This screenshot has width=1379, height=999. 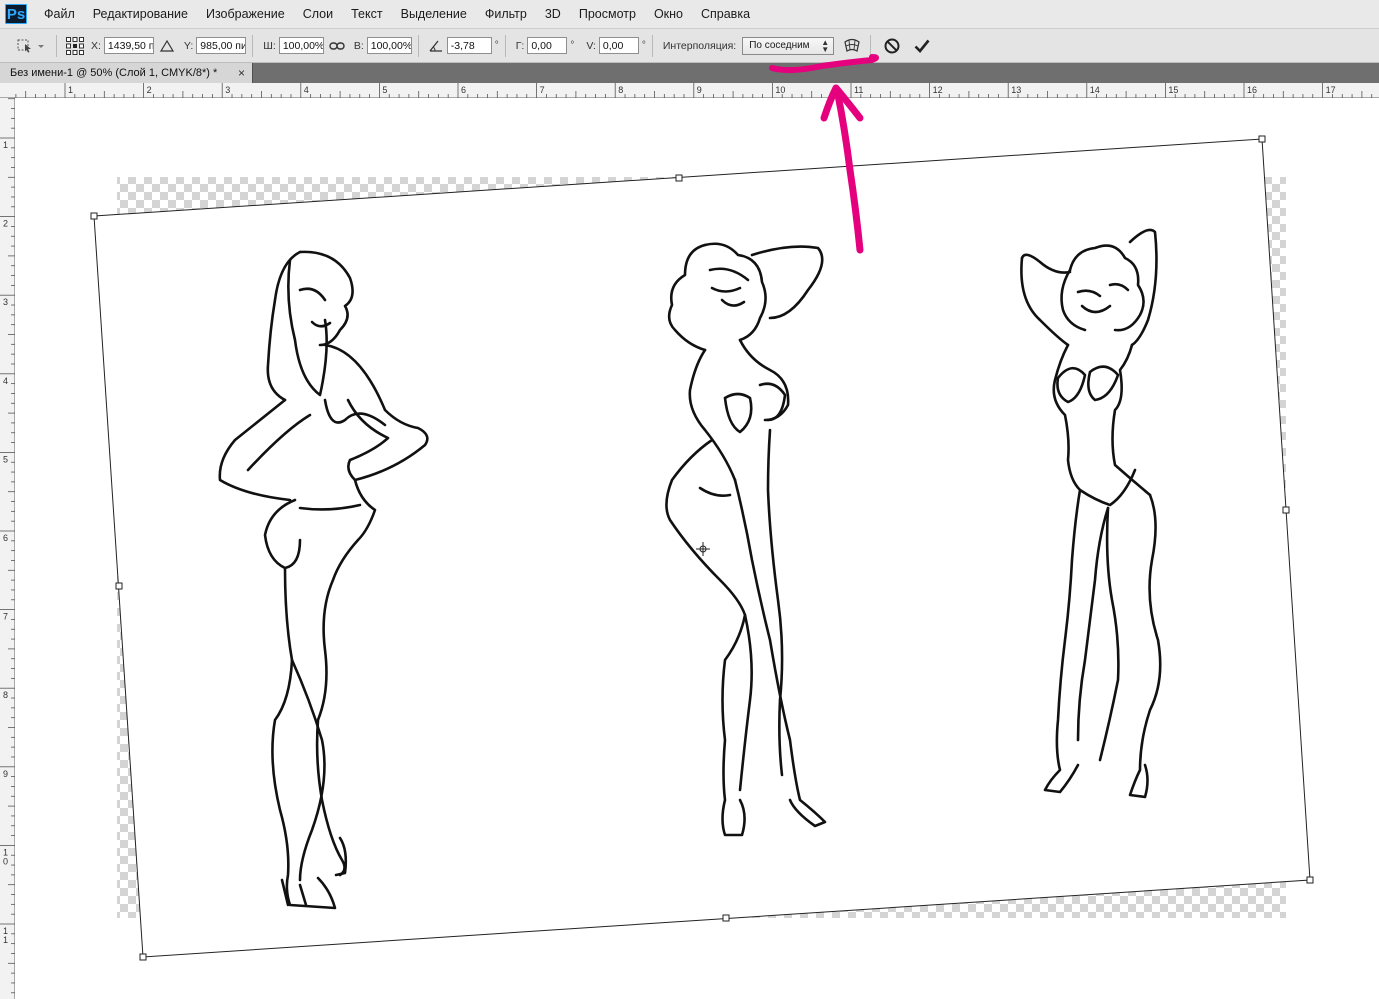 I want to click on interpolation-label: Интерполяция:, so click(x=699, y=45).